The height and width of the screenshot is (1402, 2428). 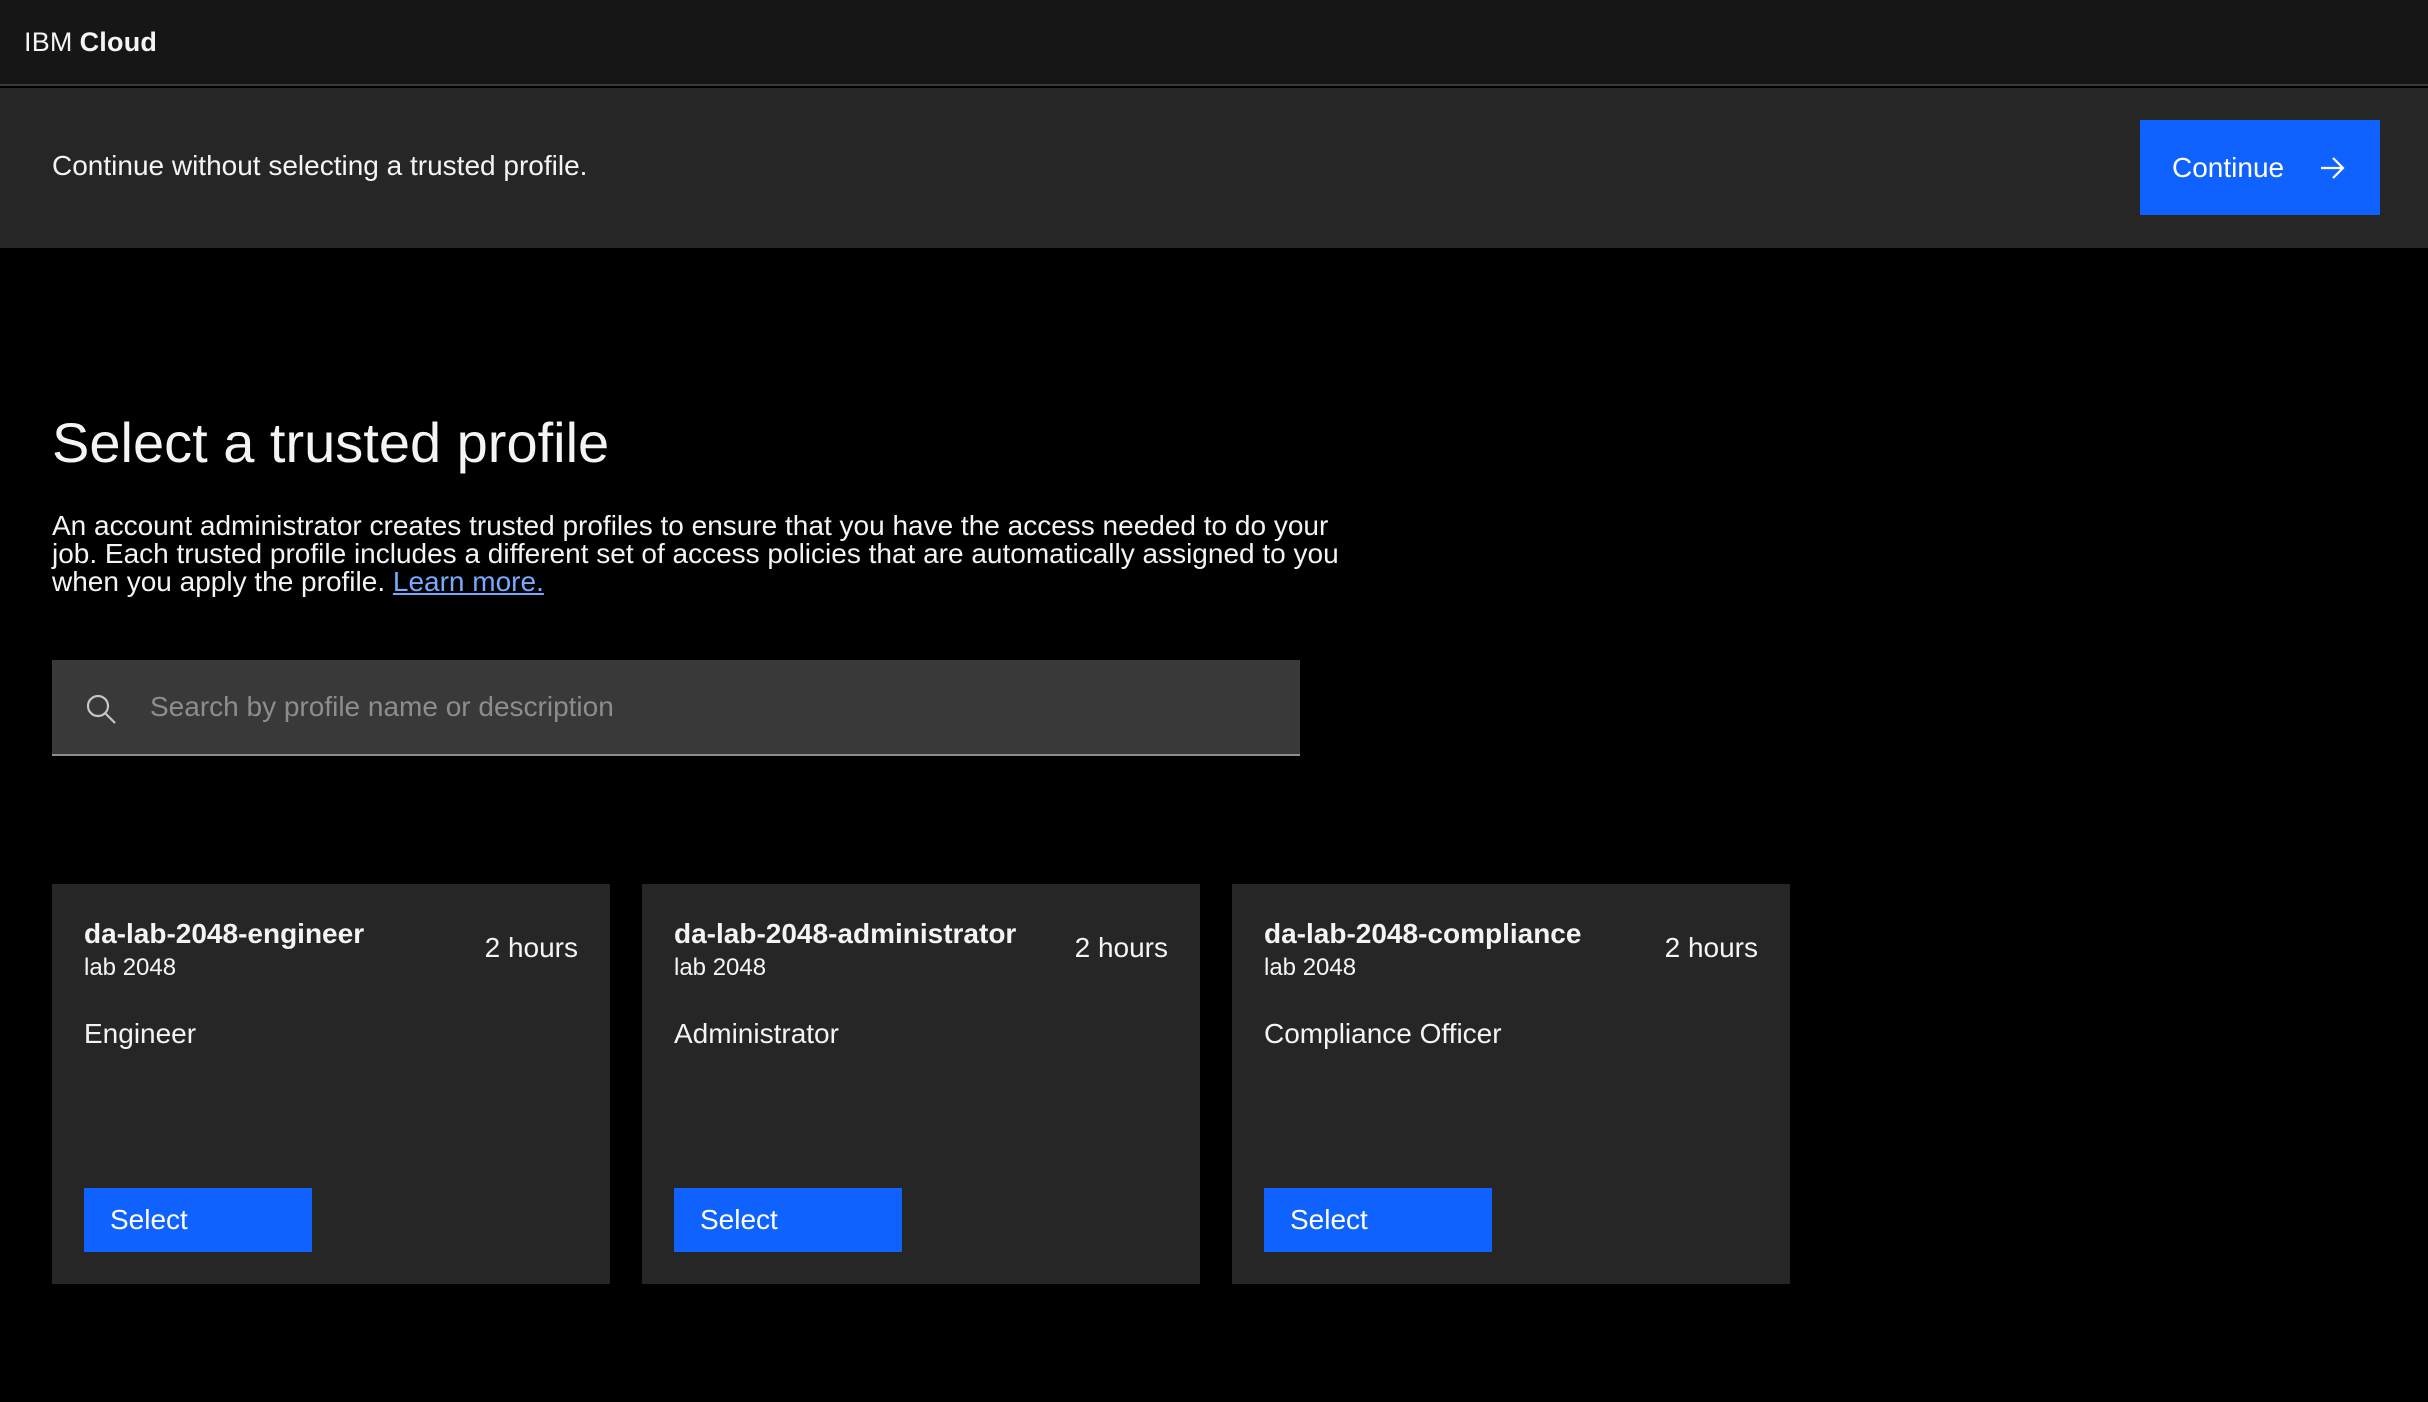 I want to click on search-input, so click(x=713, y=707).